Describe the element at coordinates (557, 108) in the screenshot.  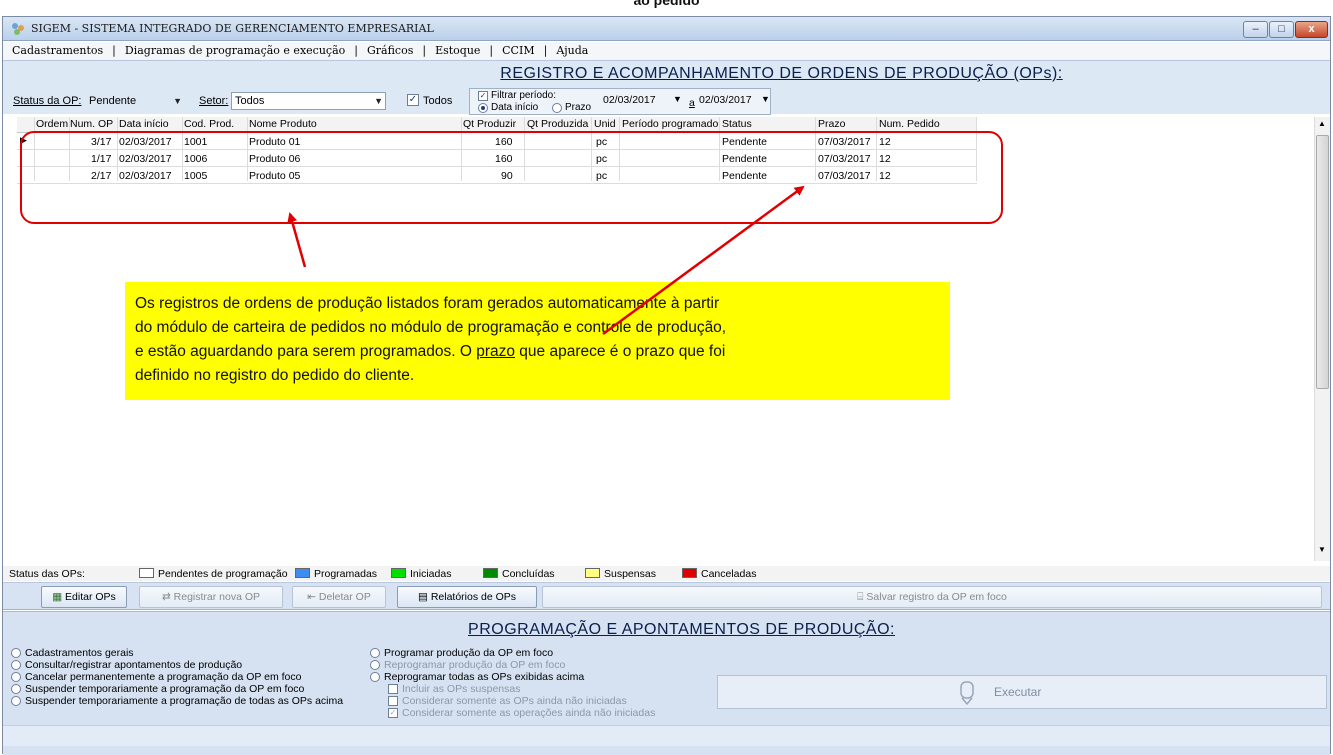
I see `radio-prazo` at that location.